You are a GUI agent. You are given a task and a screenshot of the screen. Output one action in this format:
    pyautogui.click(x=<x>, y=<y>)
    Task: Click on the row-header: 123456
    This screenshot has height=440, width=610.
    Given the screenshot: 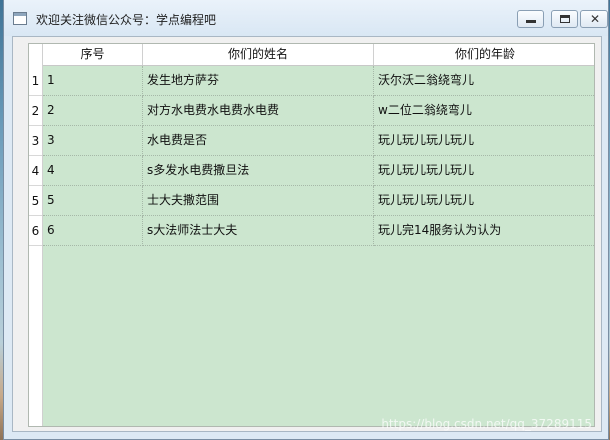 What is the action you would take?
    pyautogui.click(x=36, y=246)
    